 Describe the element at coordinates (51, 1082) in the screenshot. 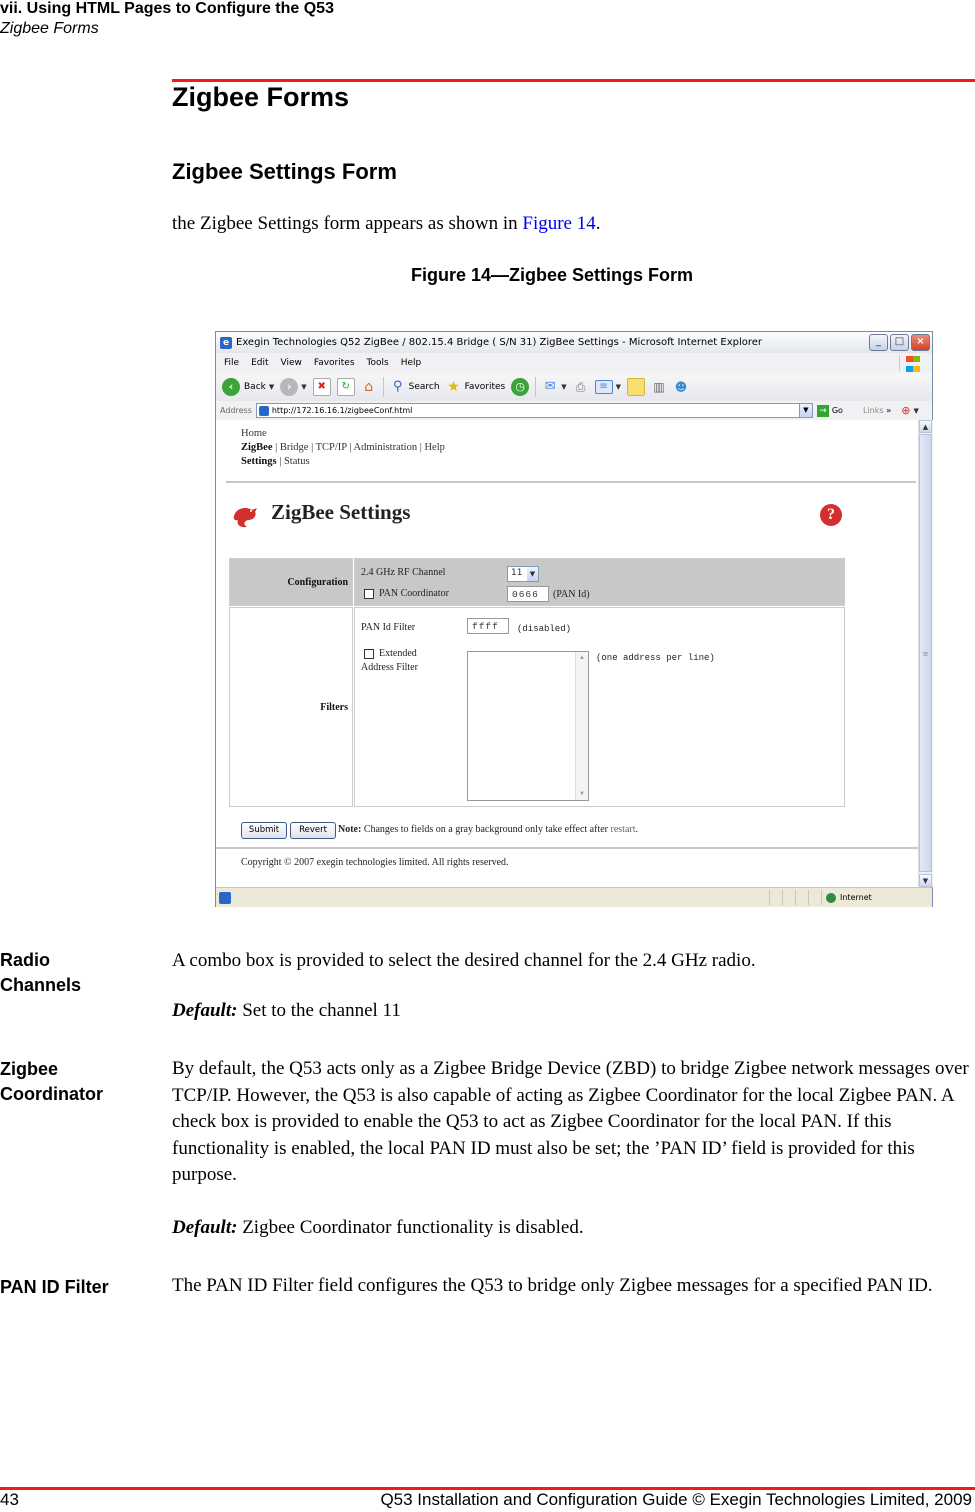

I see `term-zigbee-coordinator: Zigbee Coordinator` at that location.